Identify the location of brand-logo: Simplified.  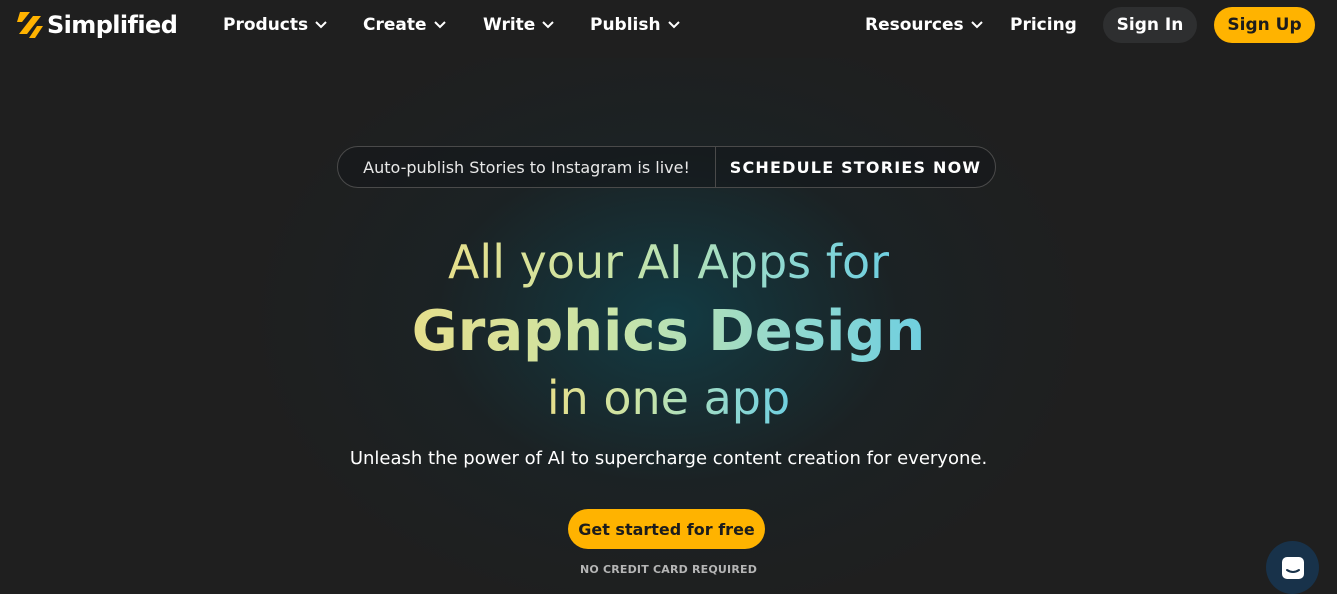
(97, 25).